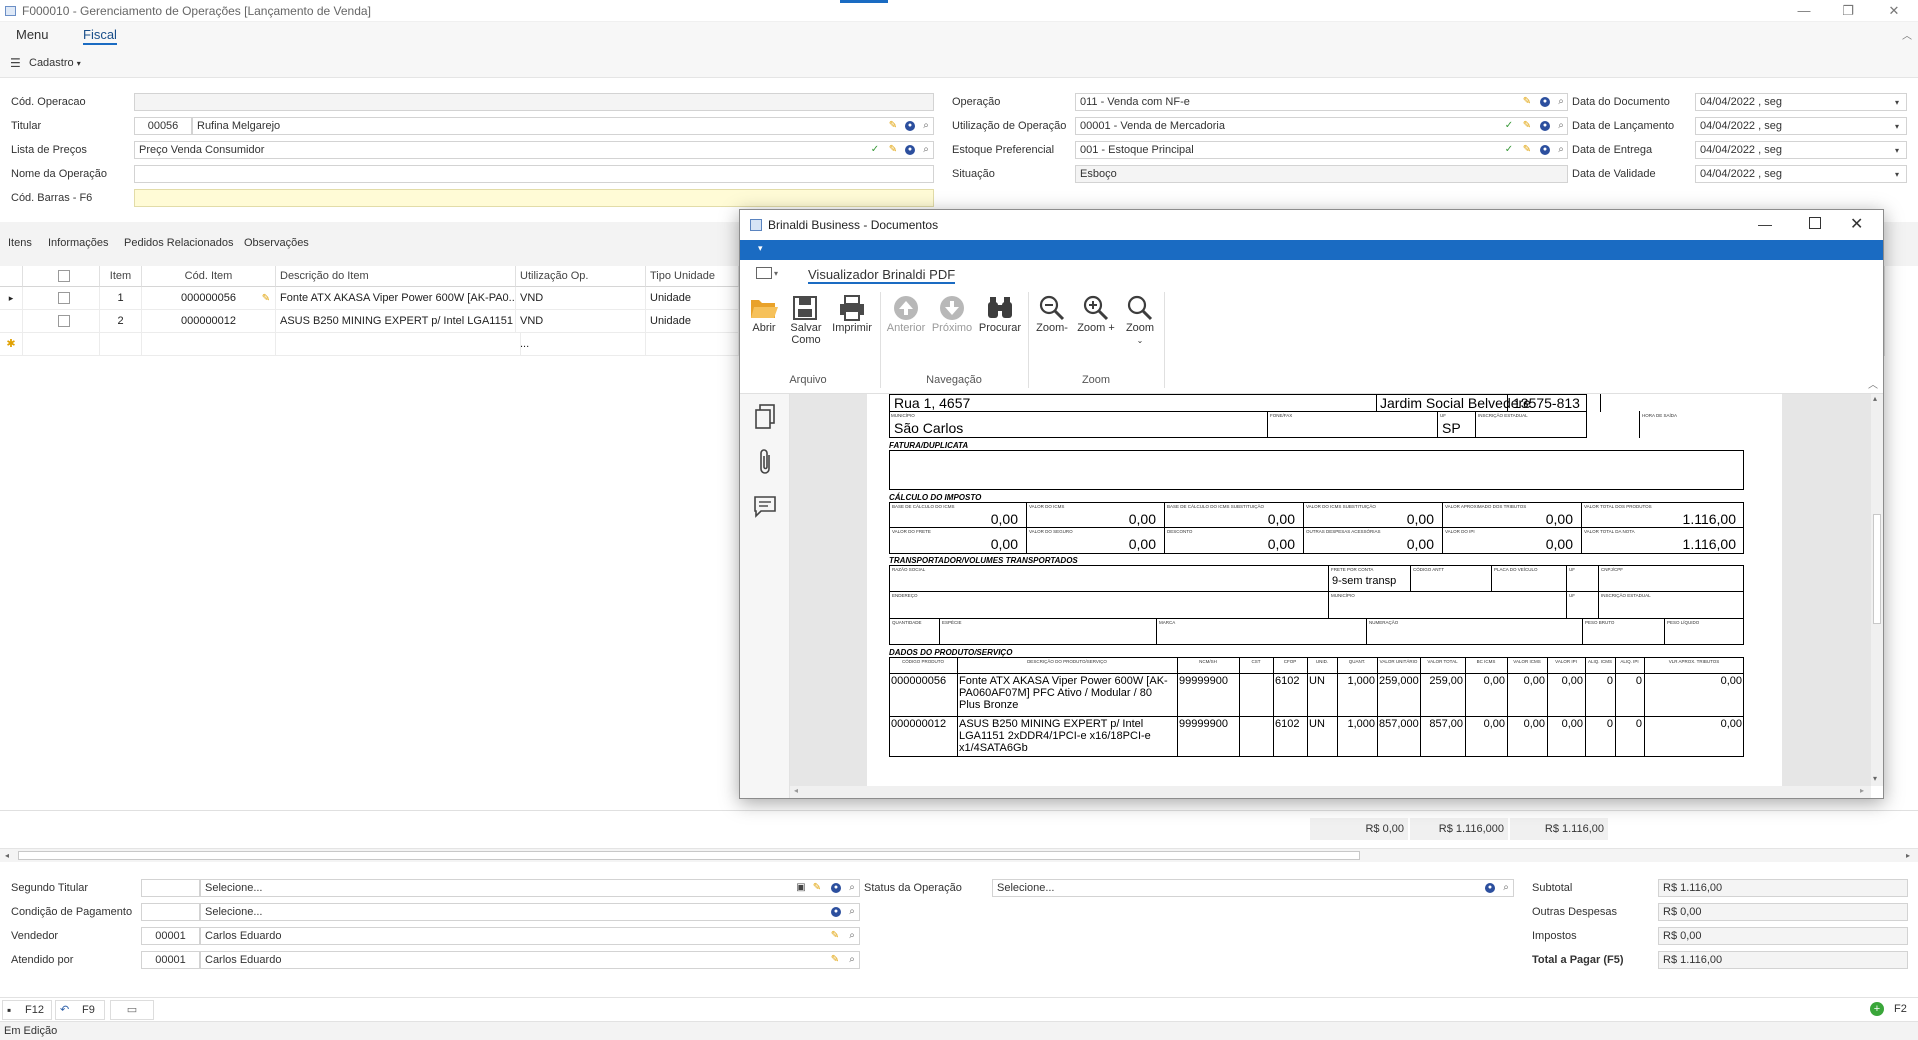 Image resolution: width=1918 pixels, height=1040 pixels. What do you see at coordinates (78, 243) in the screenshot?
I see `tab-informacoes: Informações` at bounding box center [78, 243].